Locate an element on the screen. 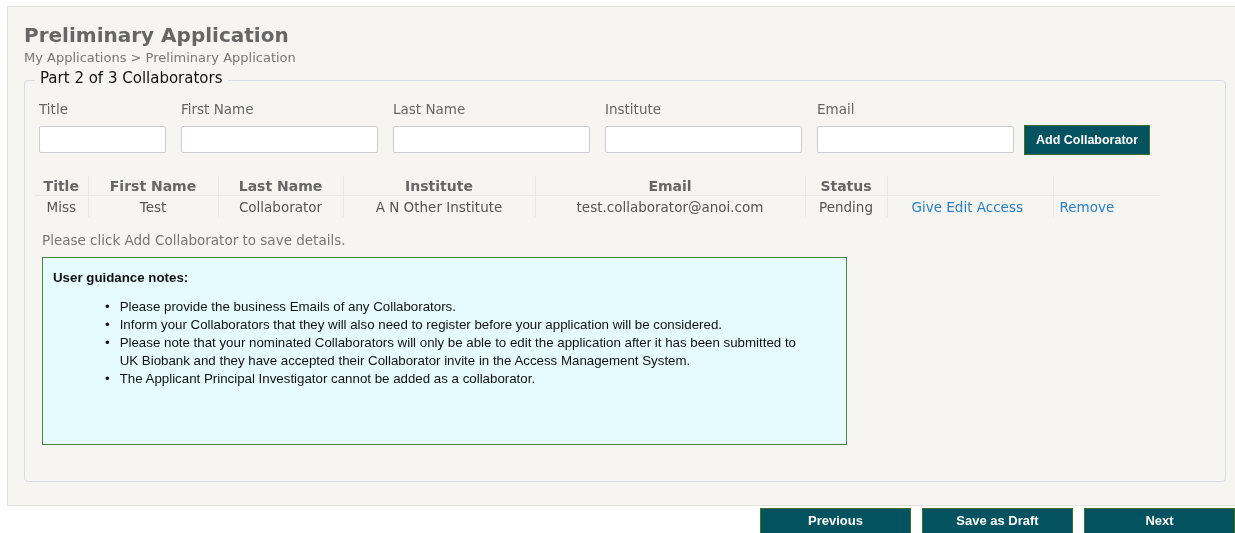  table-cell: Pending is located at coordinates (846, 206).